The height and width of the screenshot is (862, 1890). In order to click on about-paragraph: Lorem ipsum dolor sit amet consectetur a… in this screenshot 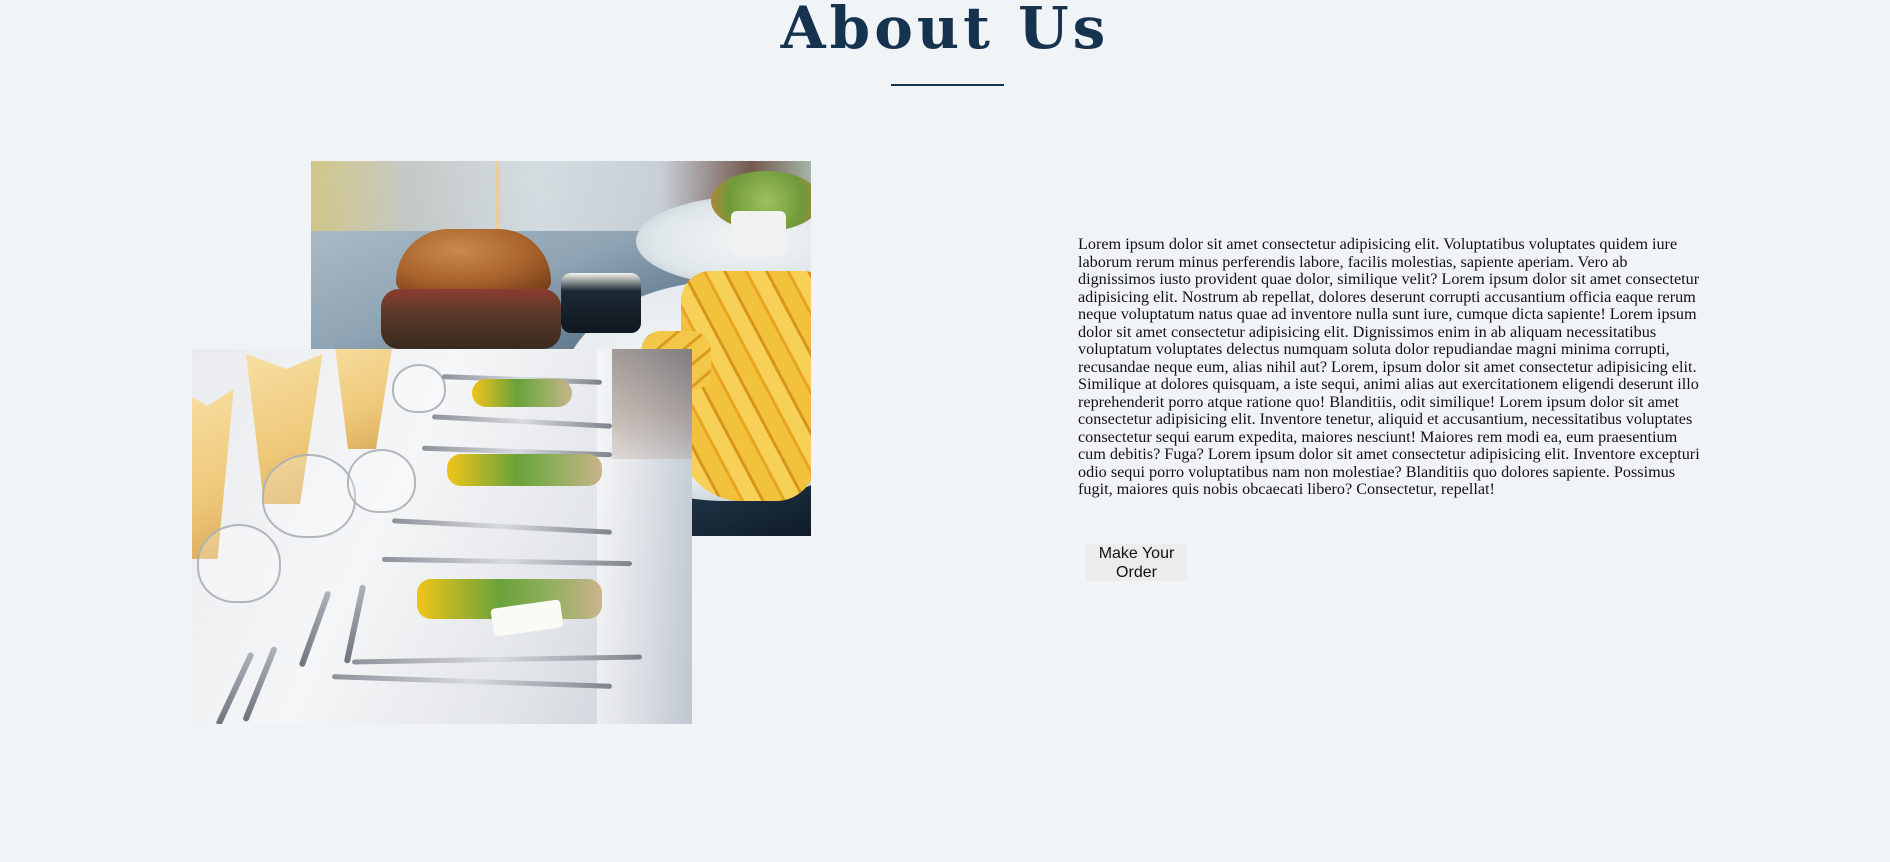, I will do `click(1389, 366)`.